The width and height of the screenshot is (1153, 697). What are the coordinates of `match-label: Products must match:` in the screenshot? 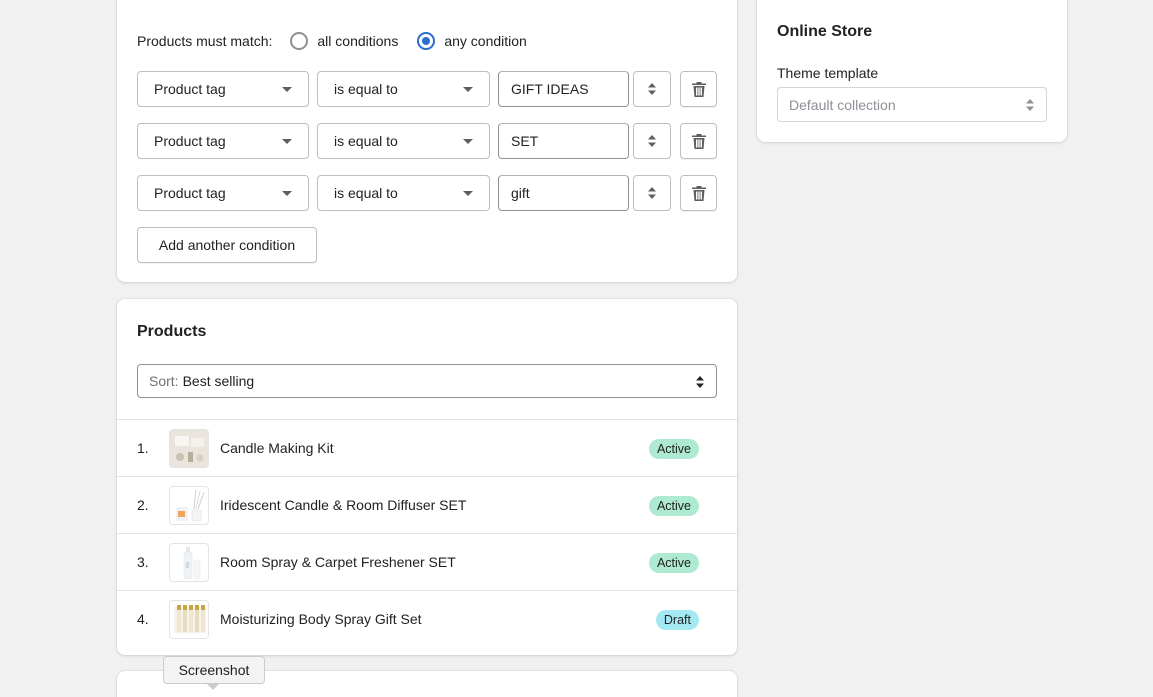 It's located at (205, 41).